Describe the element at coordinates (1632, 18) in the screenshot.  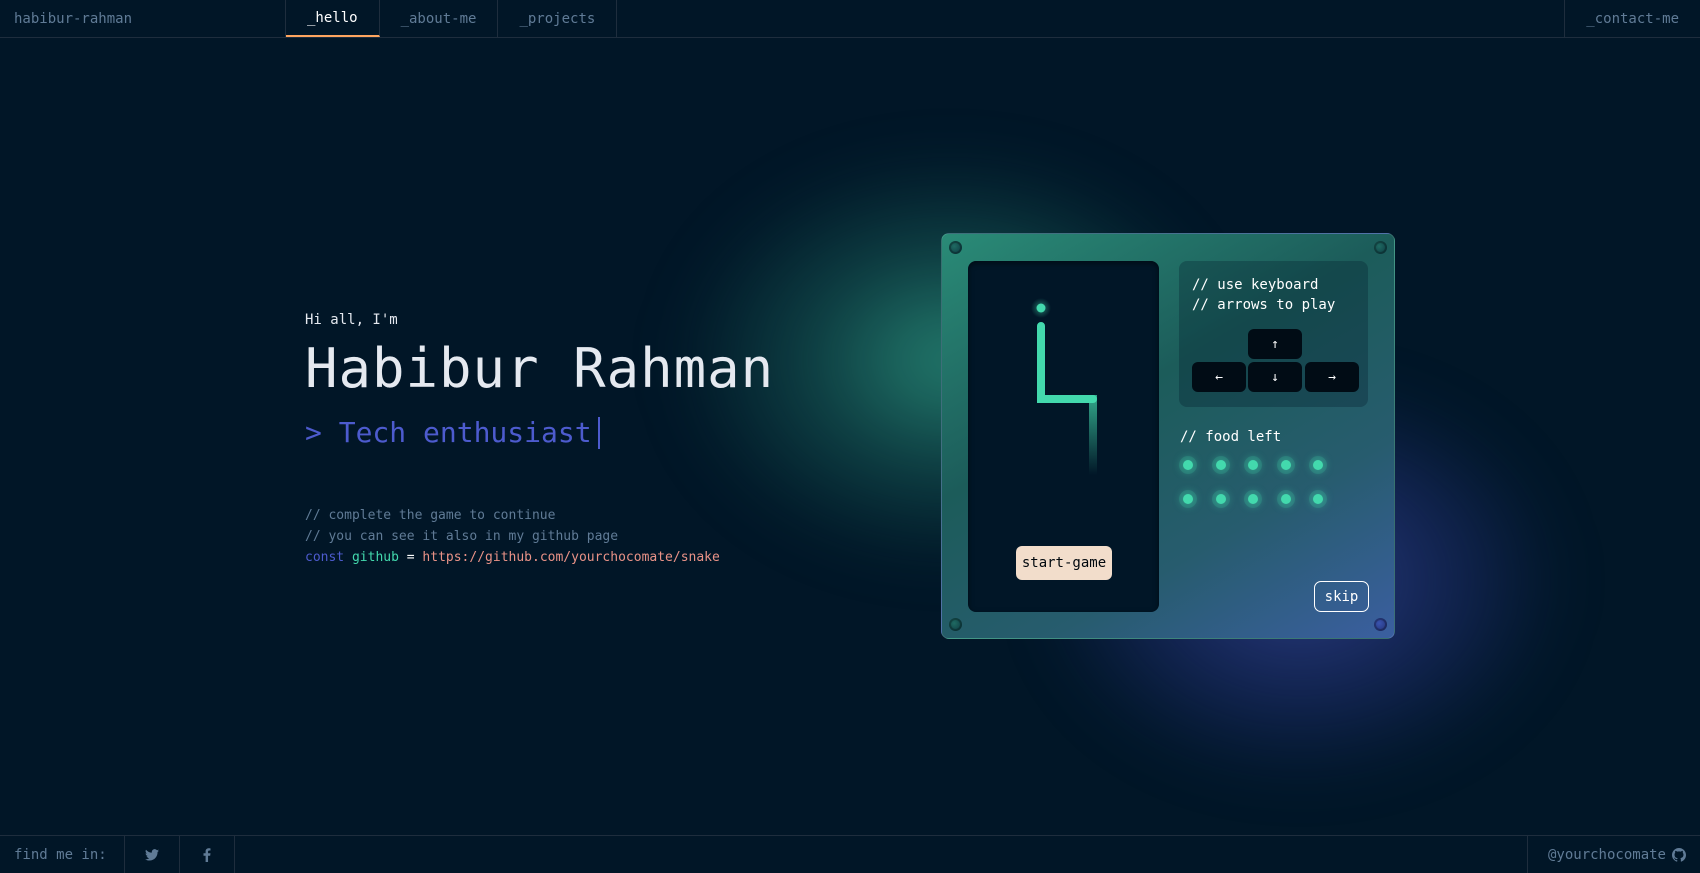
I see `tab-contact-me: _contact-me` at that location.